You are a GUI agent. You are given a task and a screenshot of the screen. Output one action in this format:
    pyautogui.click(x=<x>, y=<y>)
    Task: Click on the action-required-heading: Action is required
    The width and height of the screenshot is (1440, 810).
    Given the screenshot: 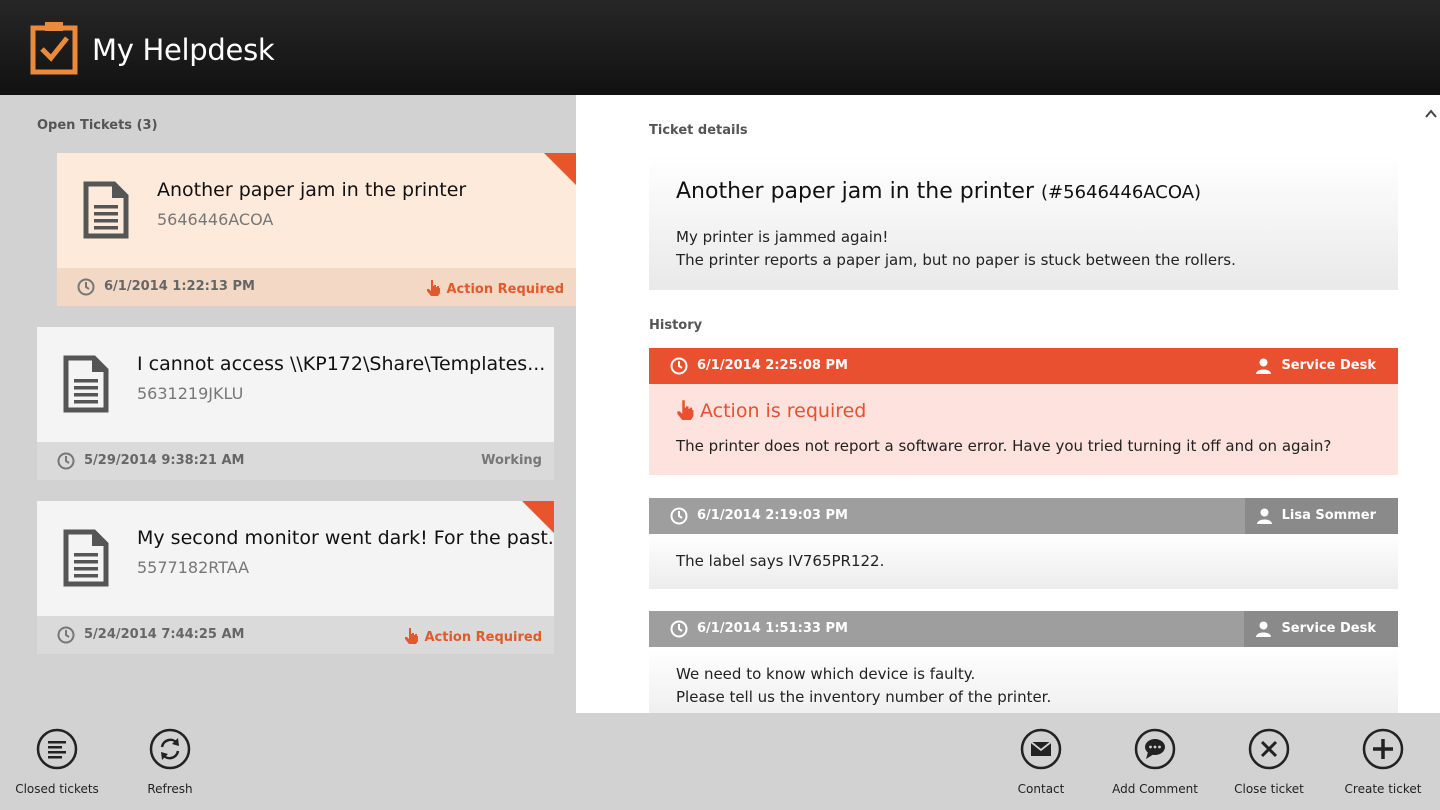 What is the action you would take?
    pyautogui.click(x=771, y=410)
    